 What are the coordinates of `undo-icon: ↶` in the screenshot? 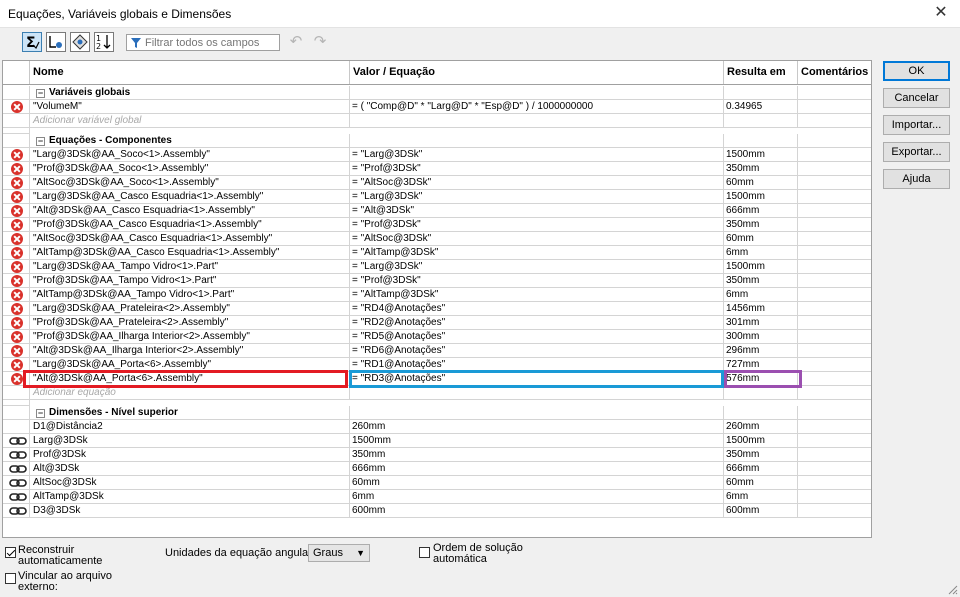 It's located at (296, 42).